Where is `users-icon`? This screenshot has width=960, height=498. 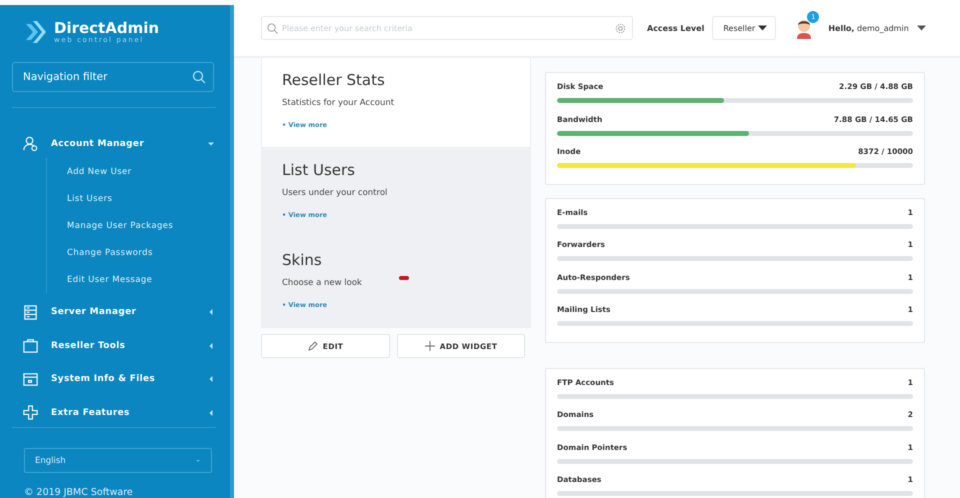 users-icon is located at coordinates (30, 143).